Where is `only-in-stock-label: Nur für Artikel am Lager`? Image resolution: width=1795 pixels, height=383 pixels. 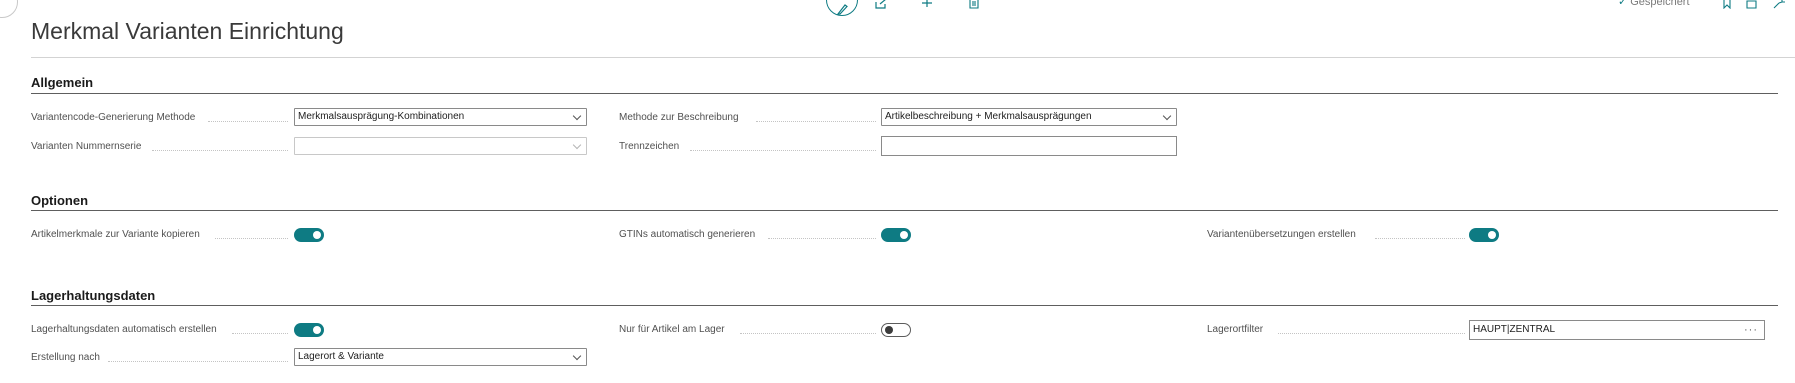
only-in-stock-label: Nur für Artikel am Lager is located at coordinates (672, 329).